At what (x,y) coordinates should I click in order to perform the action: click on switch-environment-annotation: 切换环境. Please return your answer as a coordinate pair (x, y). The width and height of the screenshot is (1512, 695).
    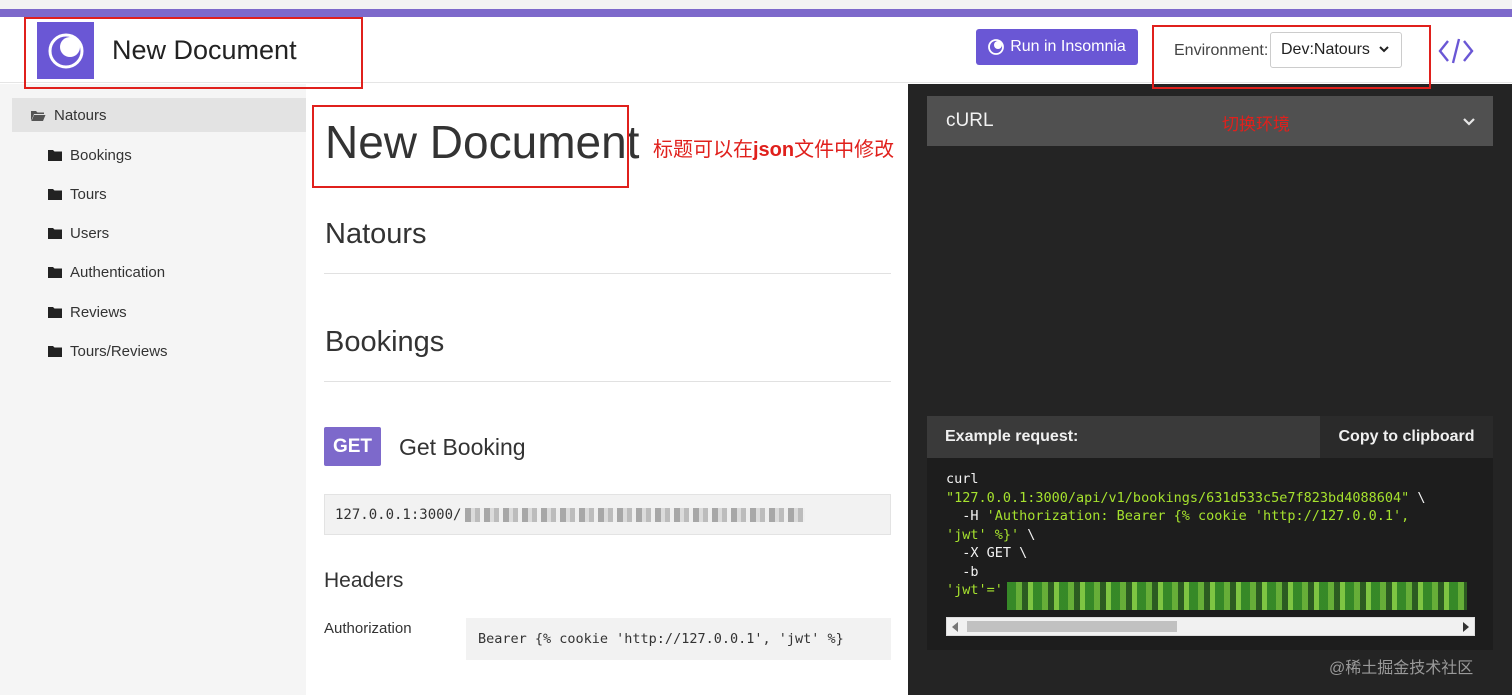
    Looking at the image, I should click on (1256, 124).